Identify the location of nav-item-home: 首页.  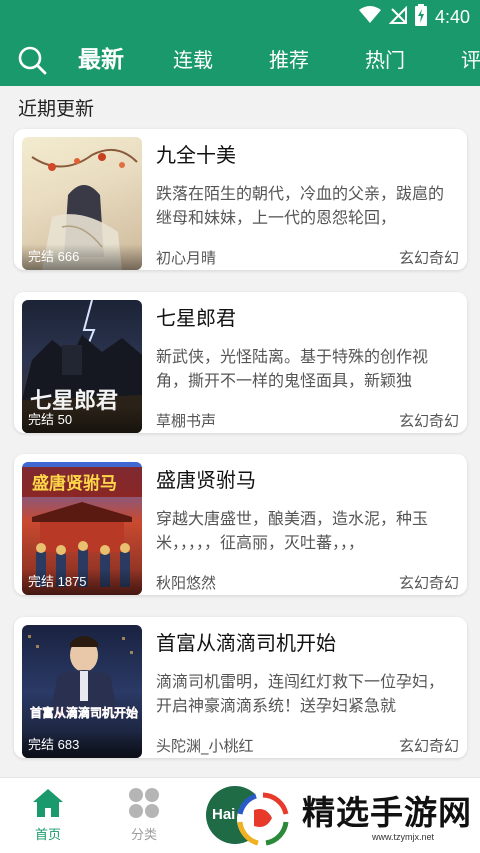
(48, 815).